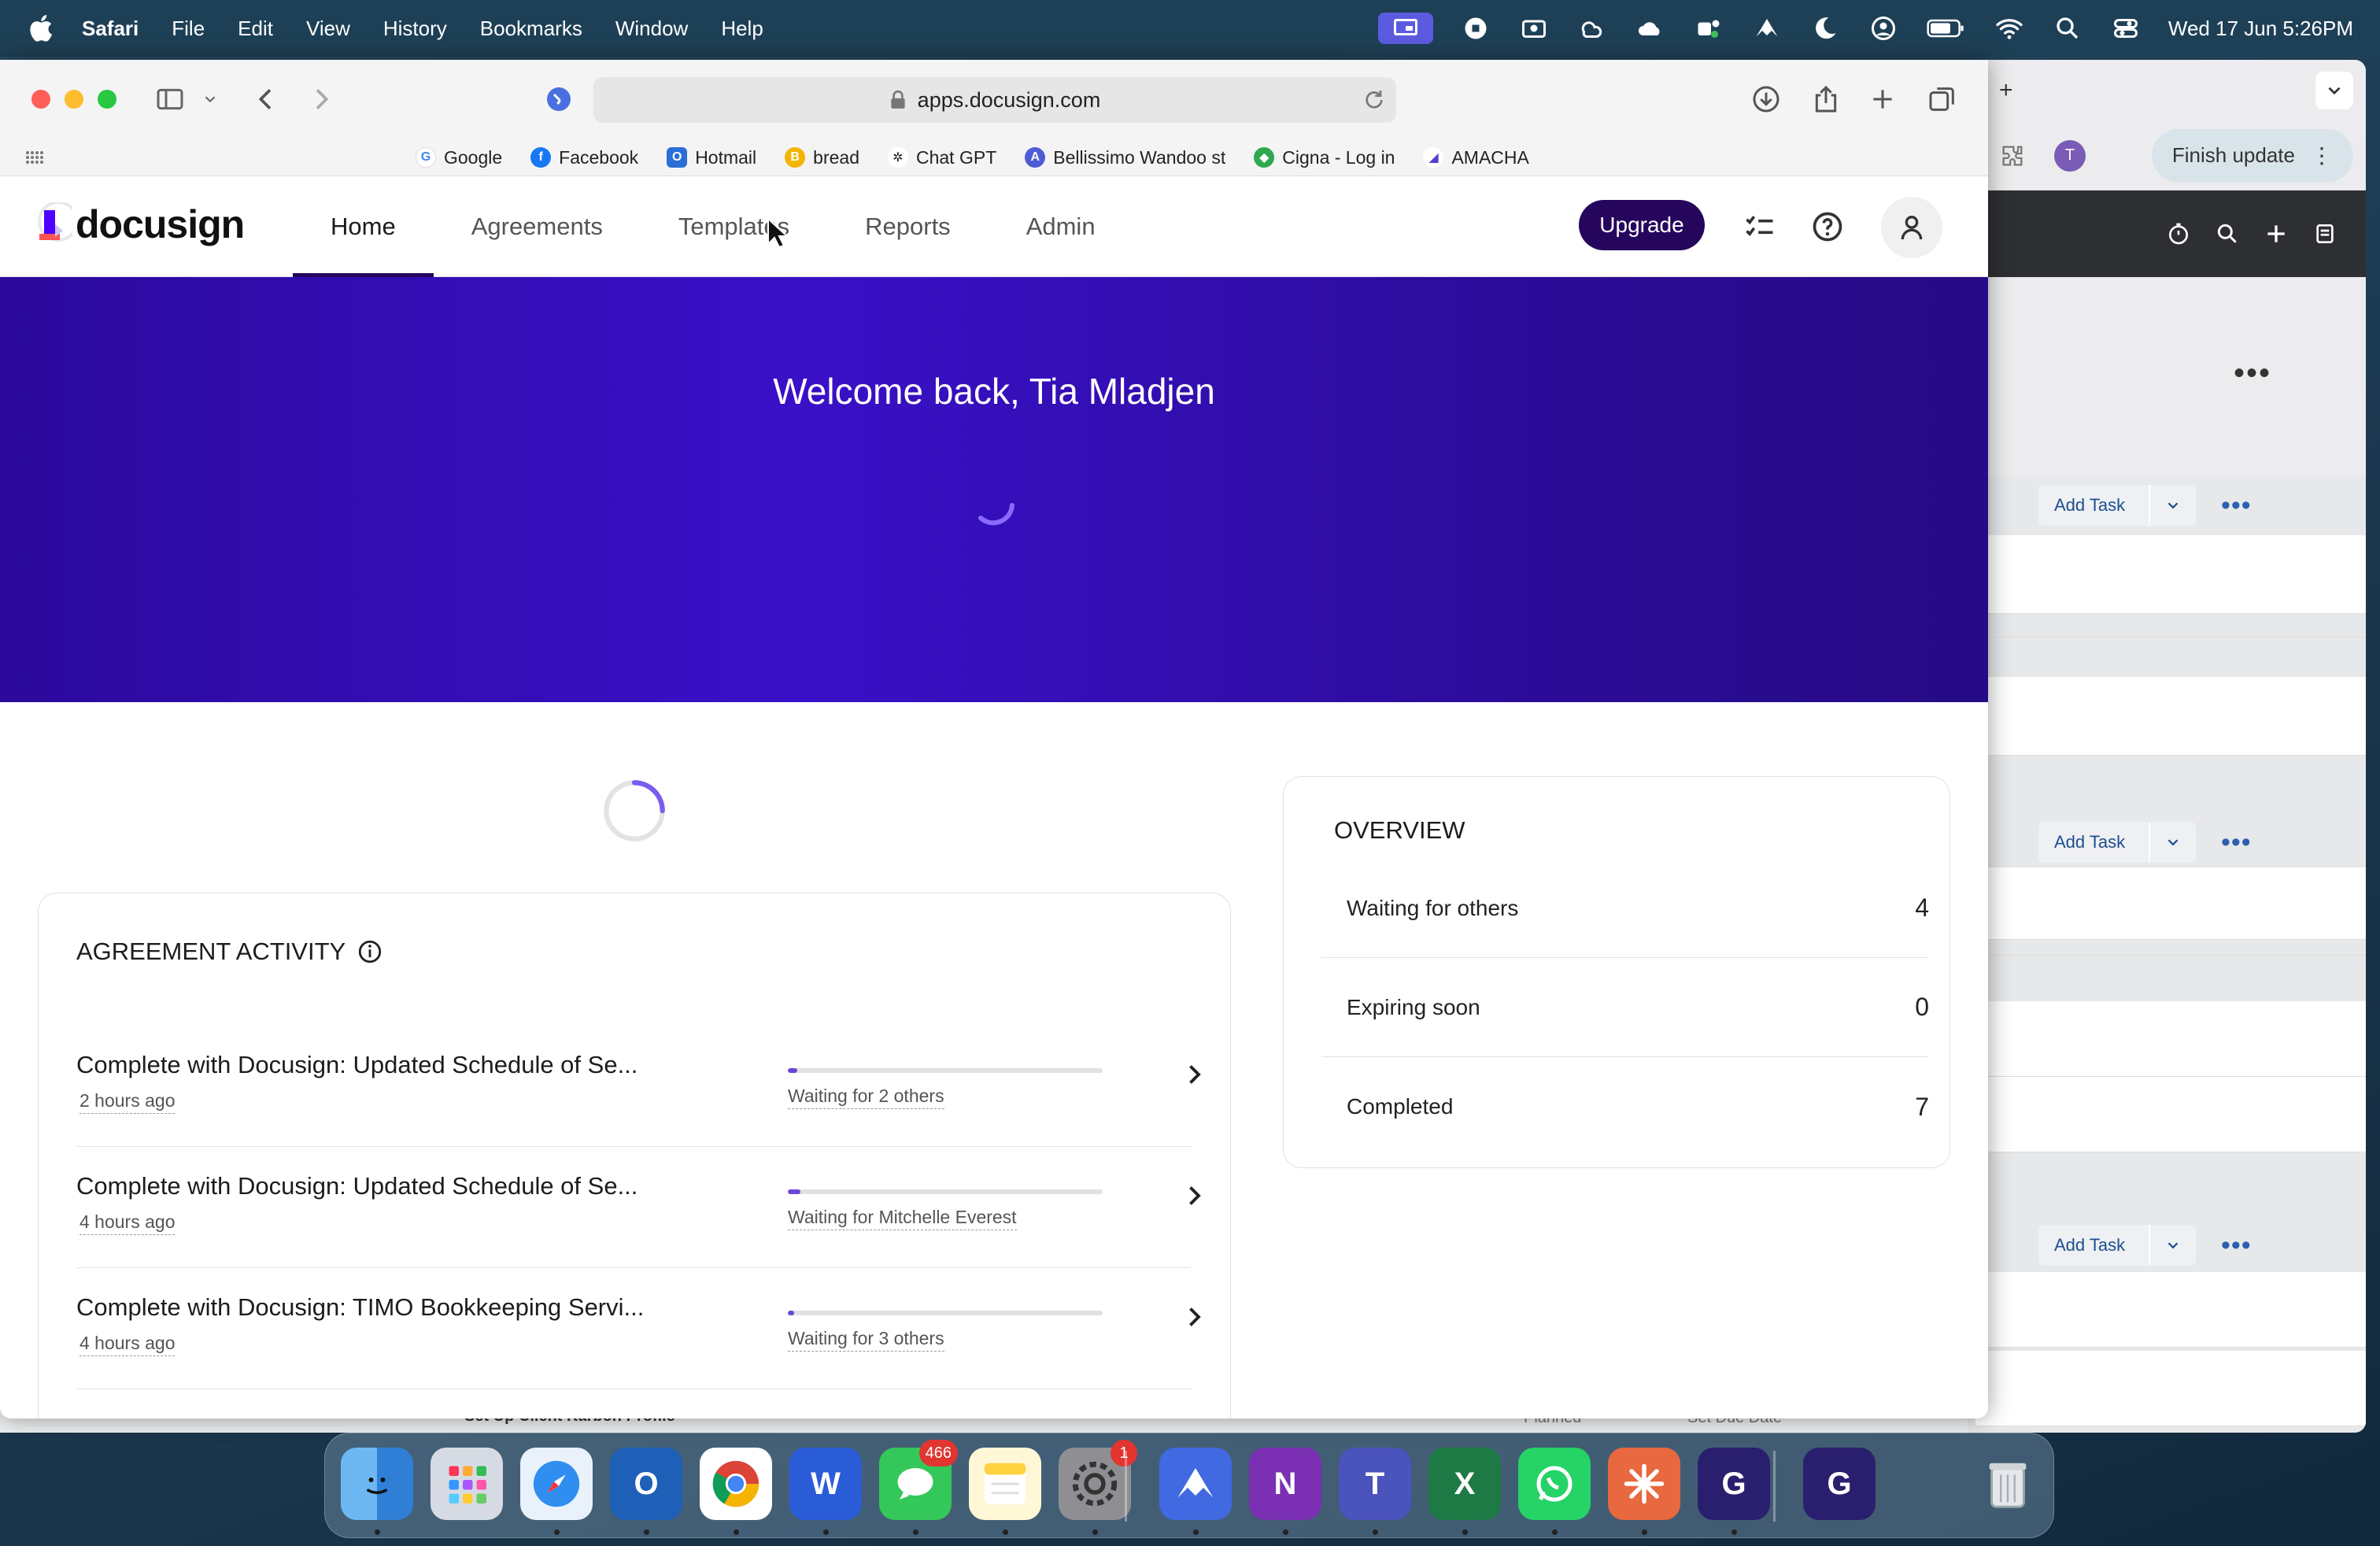 The height and width of the screenshot is (1546, 2380). I want to click on trash-icon, so click(2008, 1484).